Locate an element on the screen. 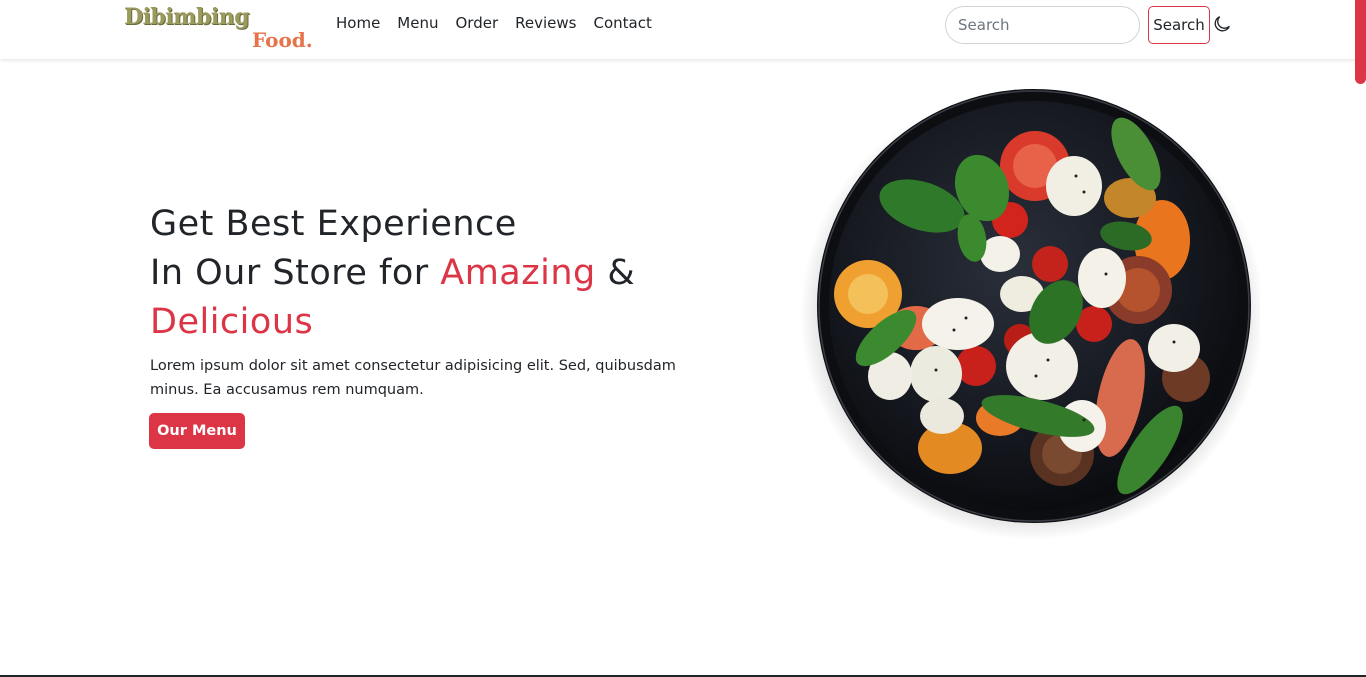  nav-link-home: Home is located at coordinates (358, 23).